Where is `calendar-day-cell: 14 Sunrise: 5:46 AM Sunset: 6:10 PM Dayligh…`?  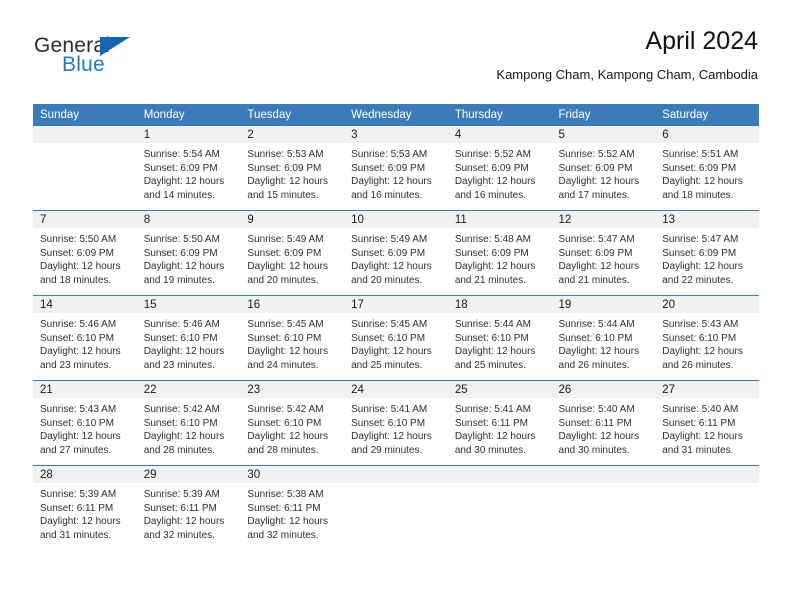 calendar-day-cell: 14 Sunrise: 5:46 AM Sunset: 6:10 PM Dayligh… is located at coordinates (85, 338).